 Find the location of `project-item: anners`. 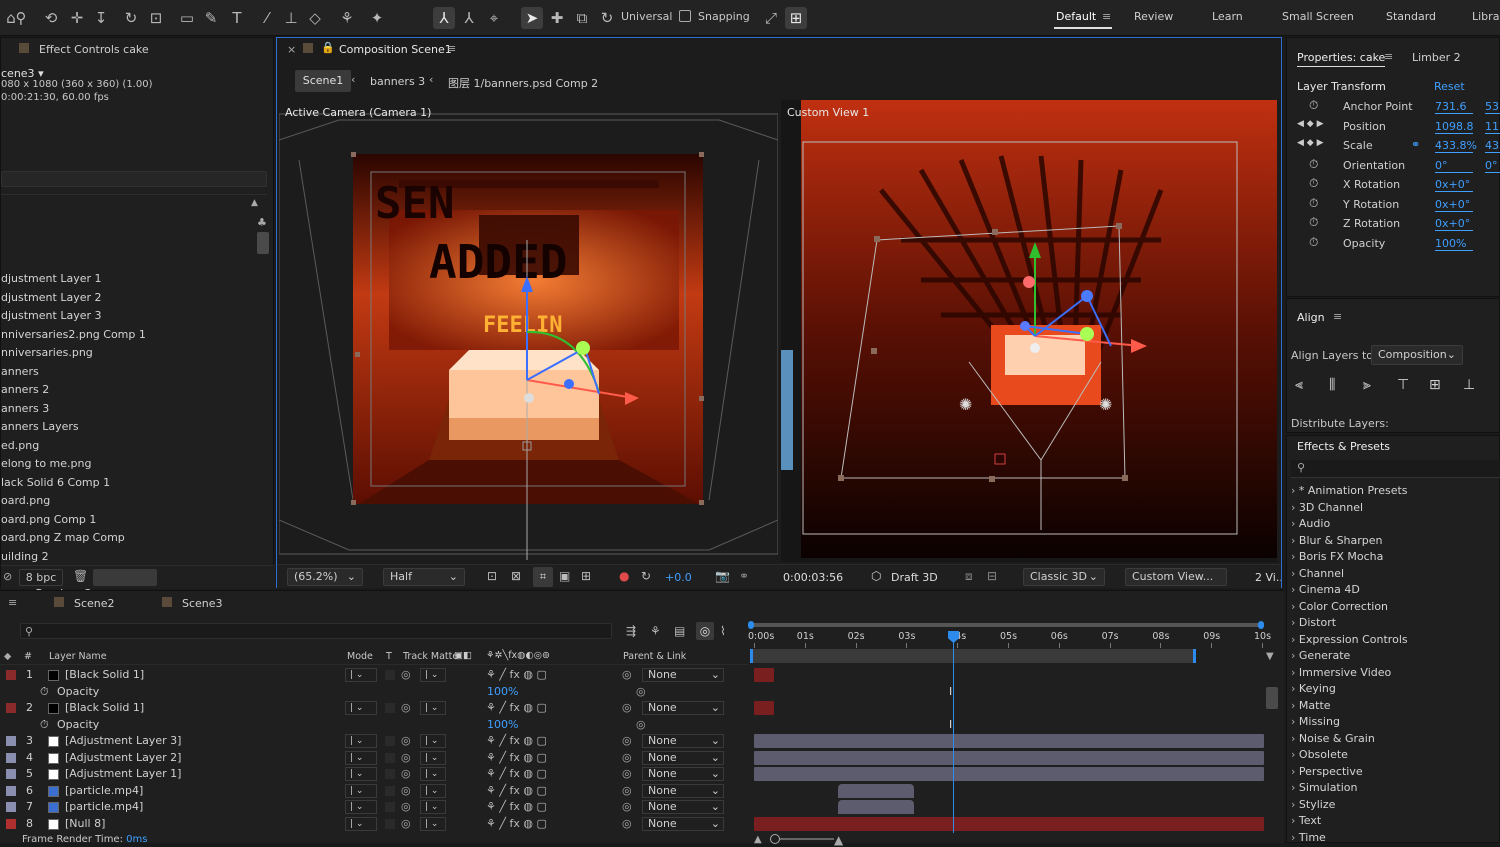

project-item: anners is located at coordinates (20, 371).